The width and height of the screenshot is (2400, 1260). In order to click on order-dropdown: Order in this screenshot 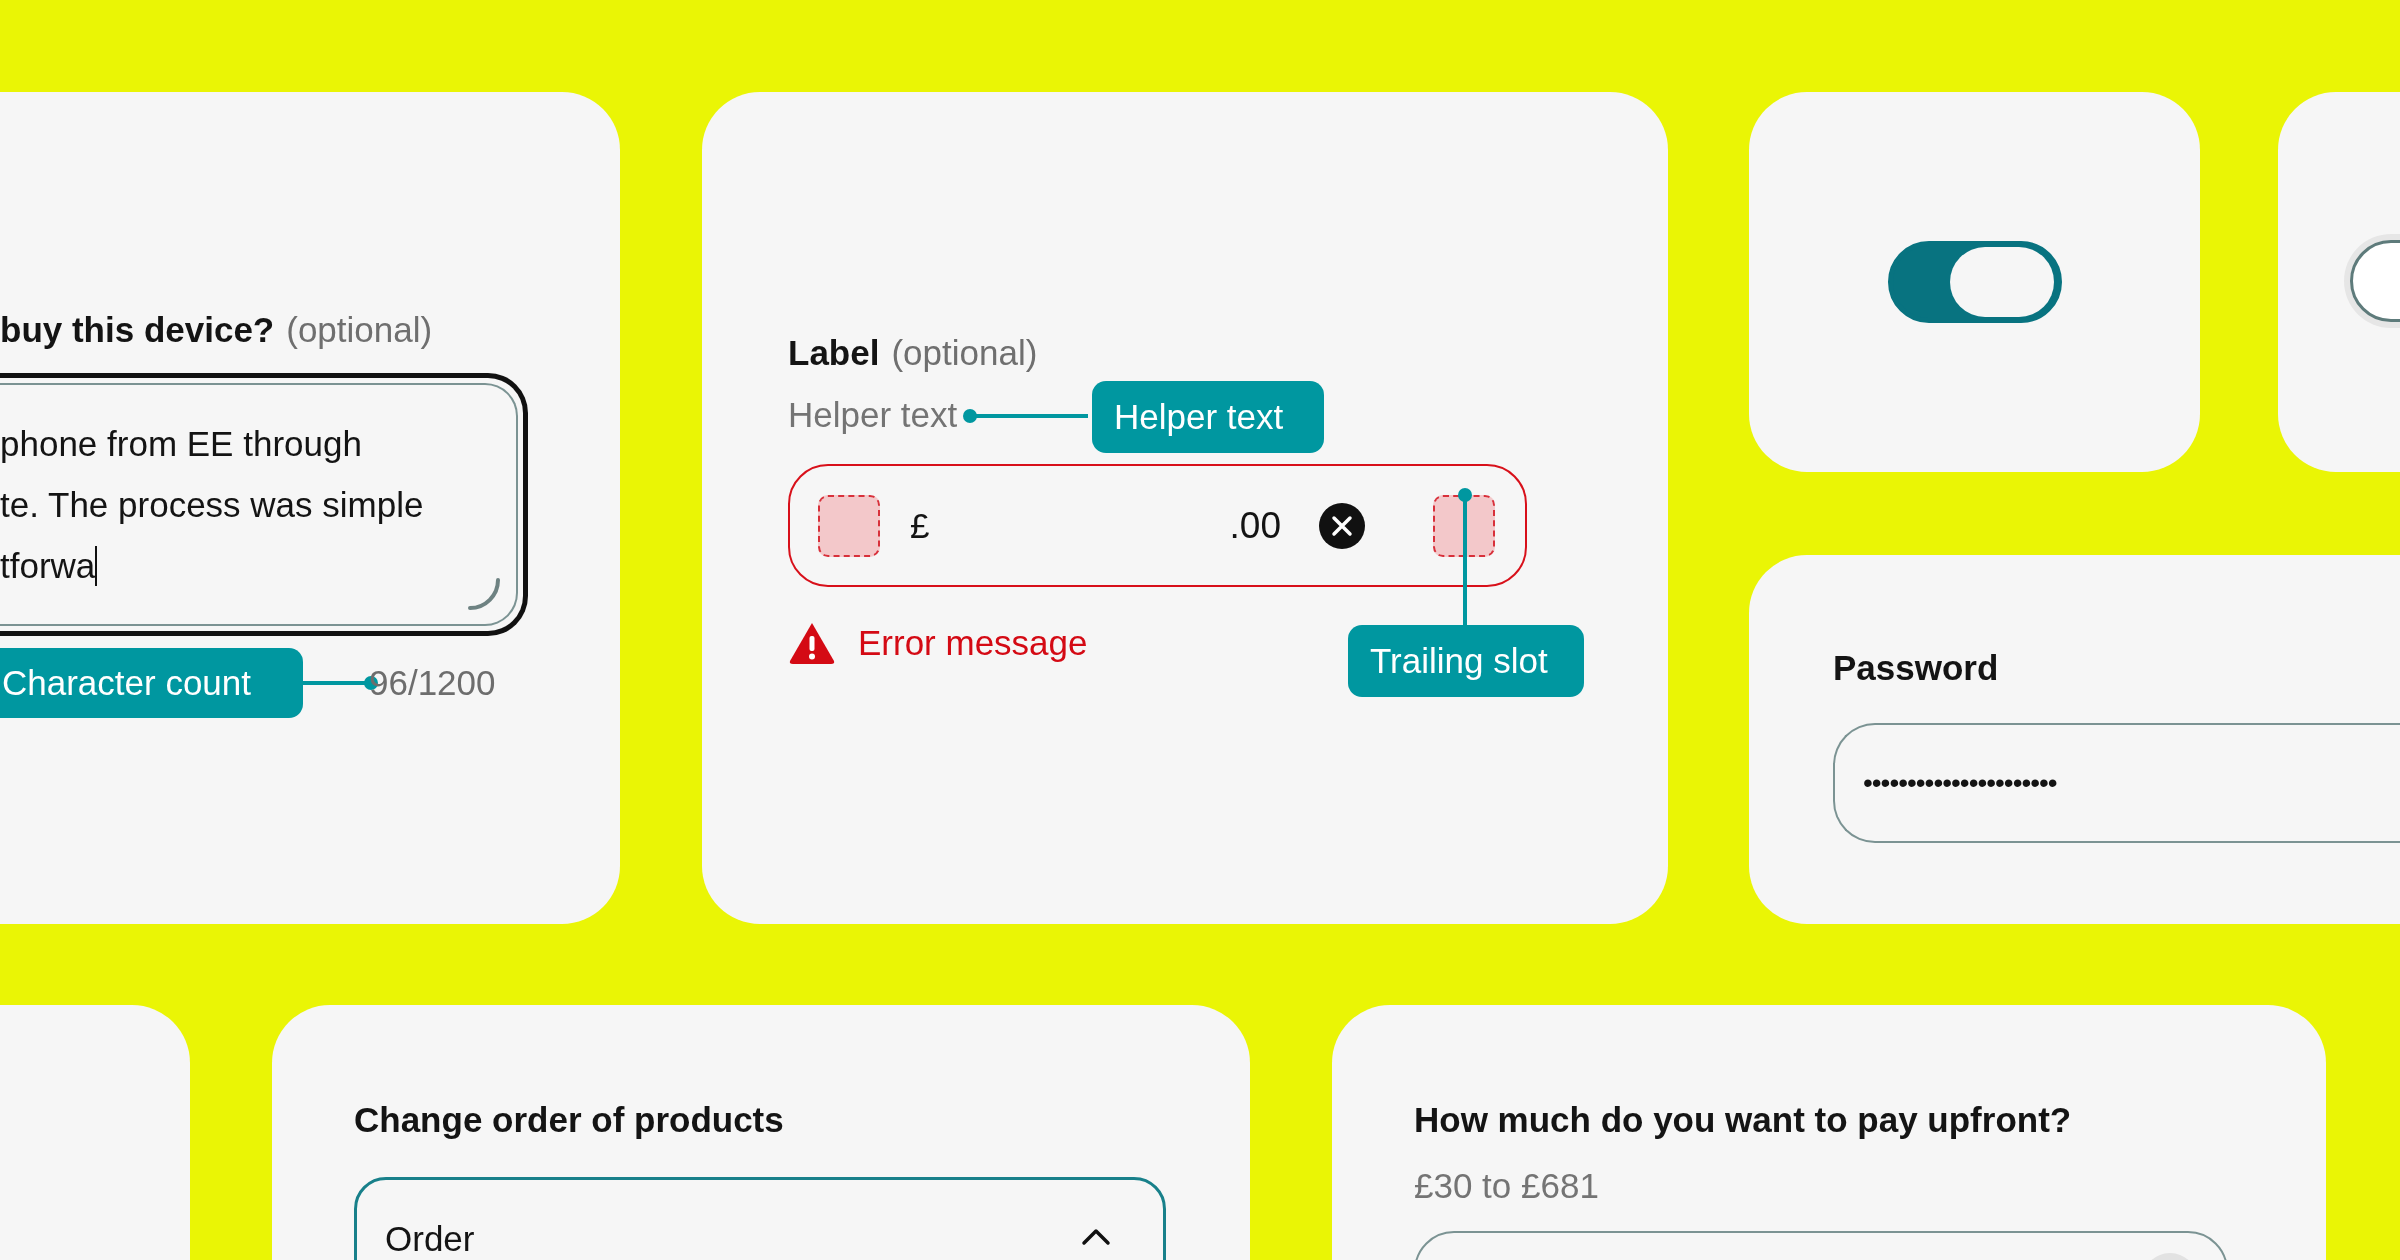, I will do `click(760, 1218)`.